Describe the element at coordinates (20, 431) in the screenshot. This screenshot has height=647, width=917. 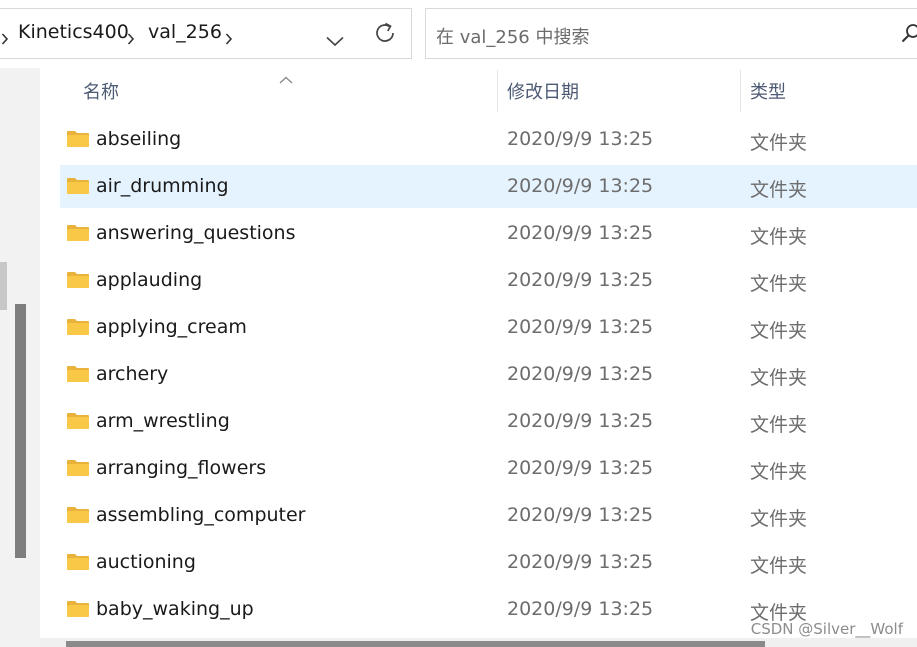
I see `navigation-scrollbar-thumb` at that location.